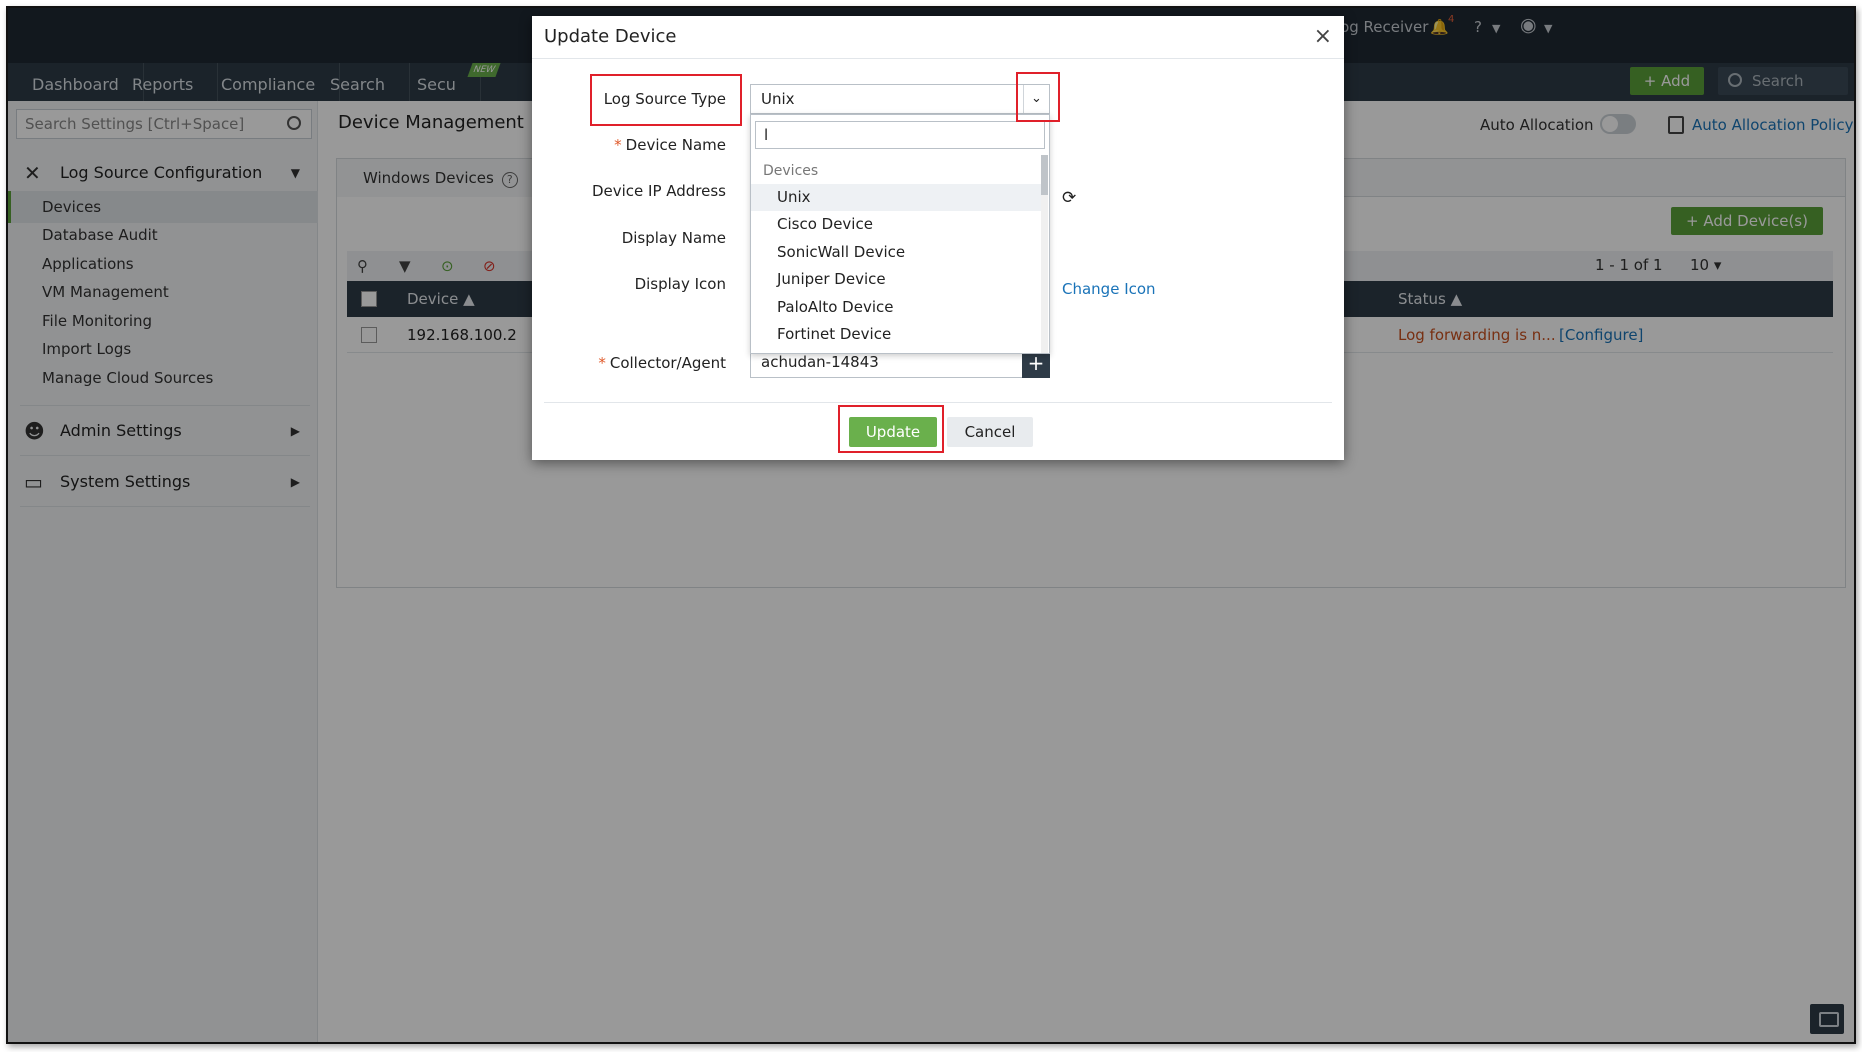 The image size is (1862, 1052). Describe the element at coordinates (1323, 37) in the screenshot. I see `close-icon: ×` at that location.